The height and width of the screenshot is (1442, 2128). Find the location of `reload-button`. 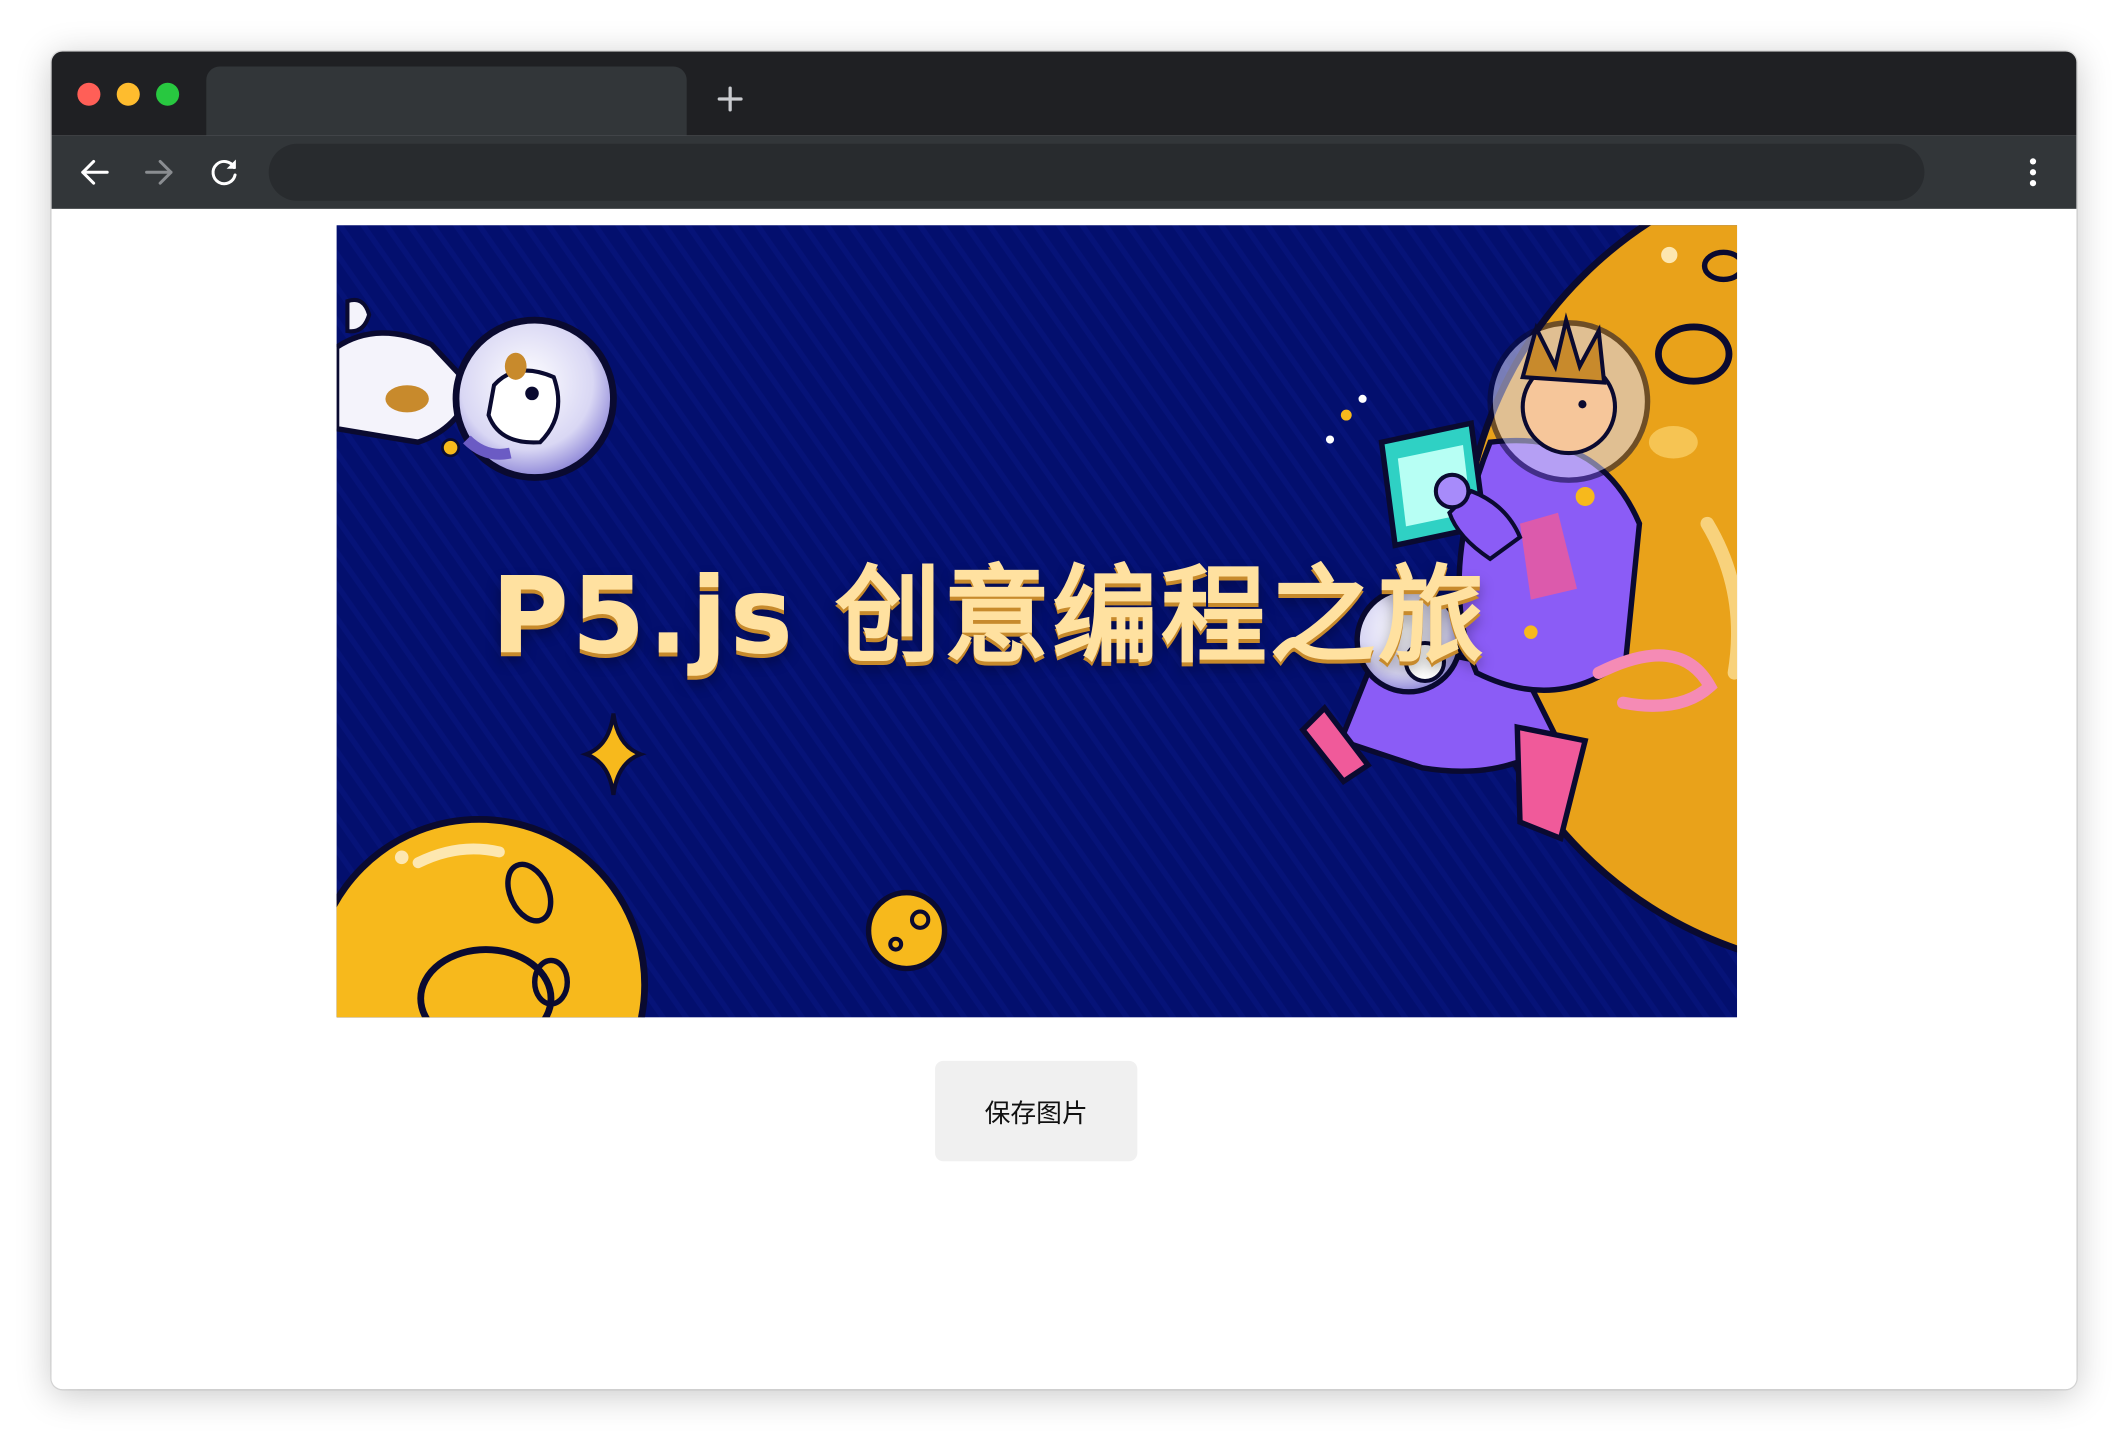

reload-button is located at coordinates (223, 172).